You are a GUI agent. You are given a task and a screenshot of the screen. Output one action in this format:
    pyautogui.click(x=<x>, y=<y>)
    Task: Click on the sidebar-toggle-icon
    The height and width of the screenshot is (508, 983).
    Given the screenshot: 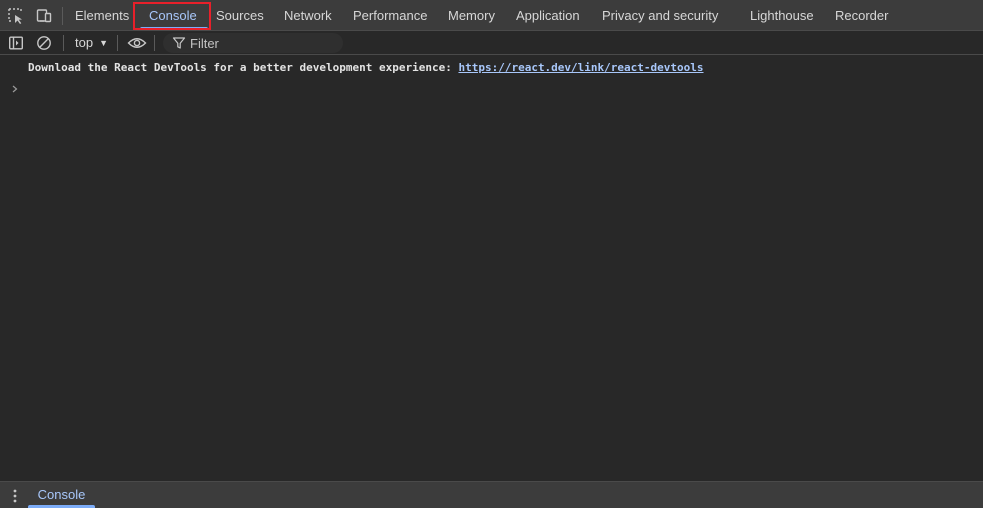 What is the action you would take?
    pyautogui.click(x=16, y=43)
    